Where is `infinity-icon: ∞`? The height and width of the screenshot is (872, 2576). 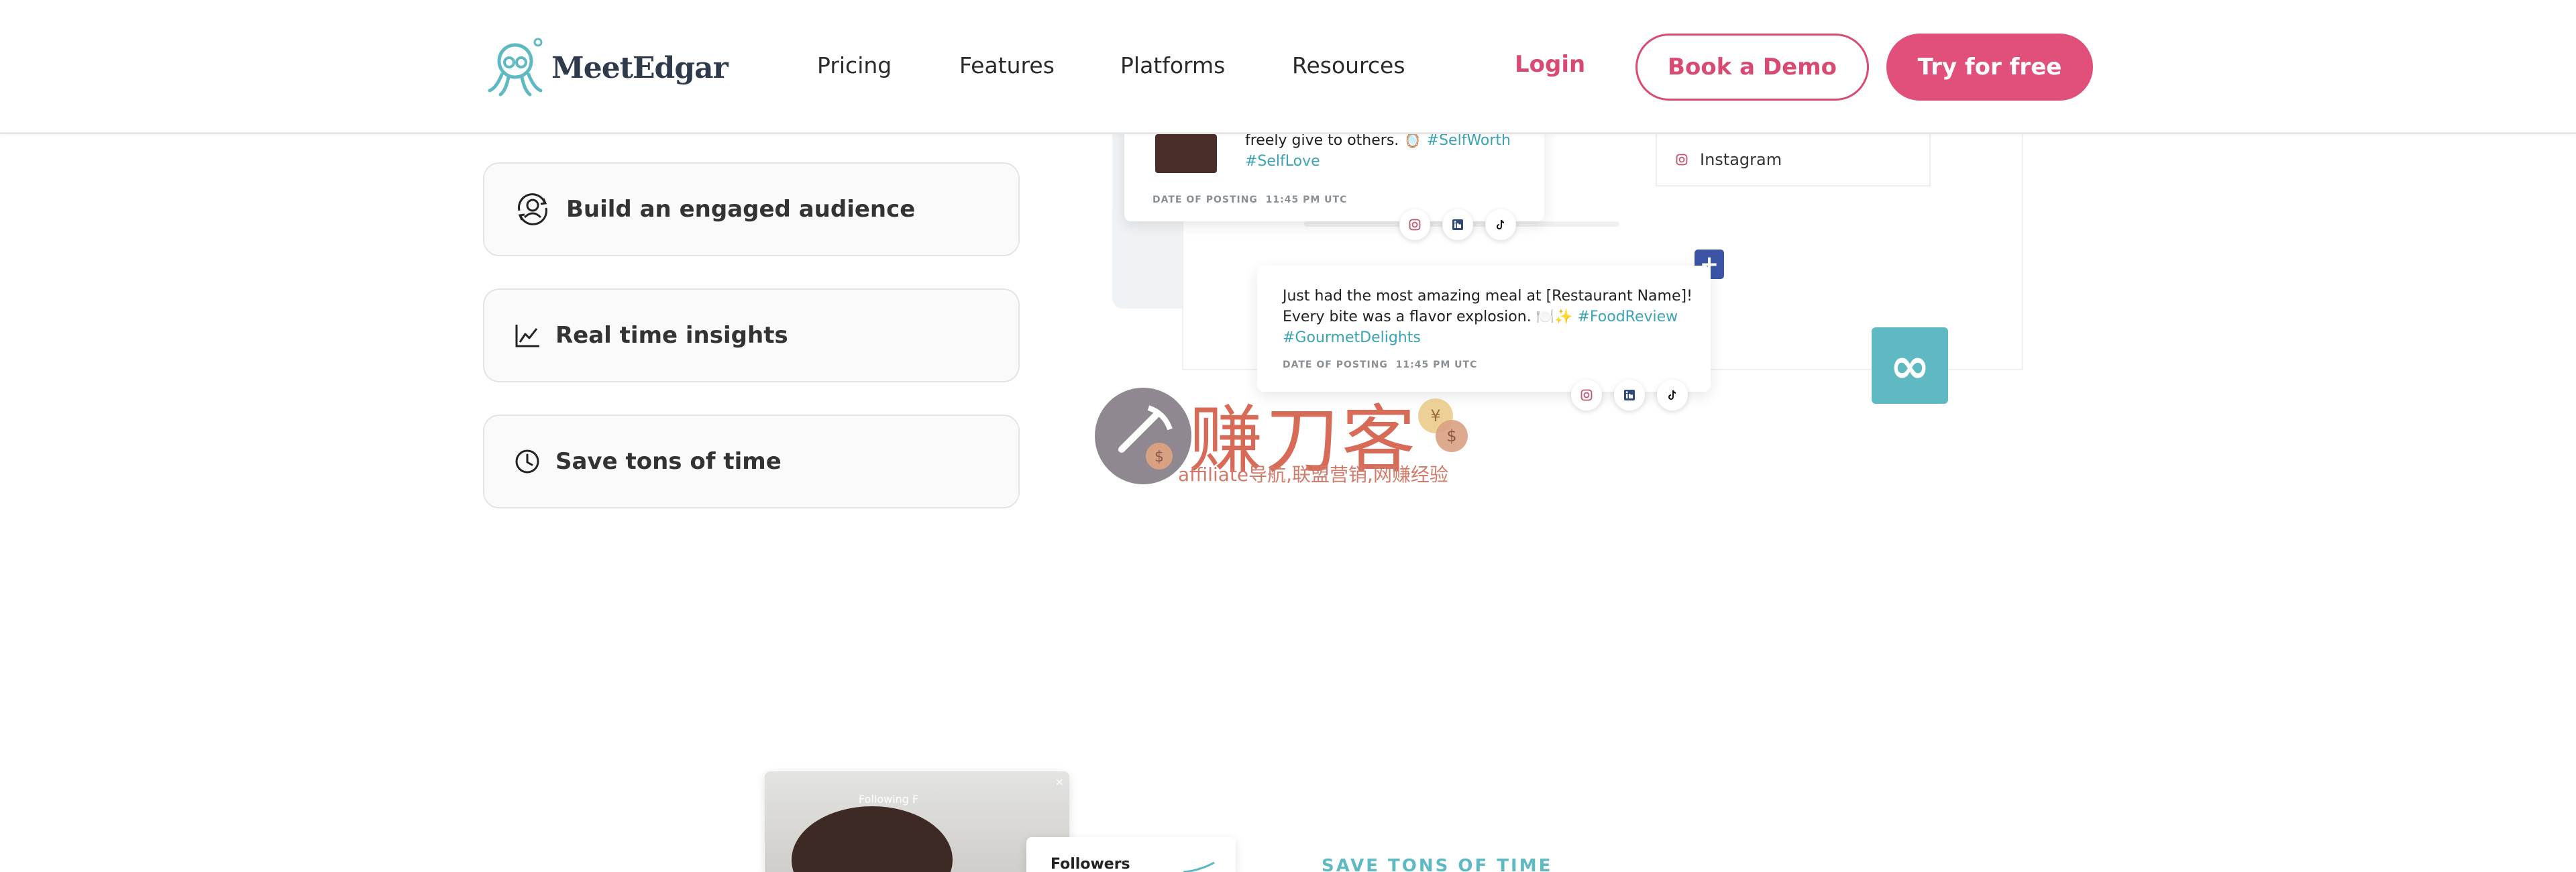 infinity-icon: ∞ is located at coordinates (1910, 365).